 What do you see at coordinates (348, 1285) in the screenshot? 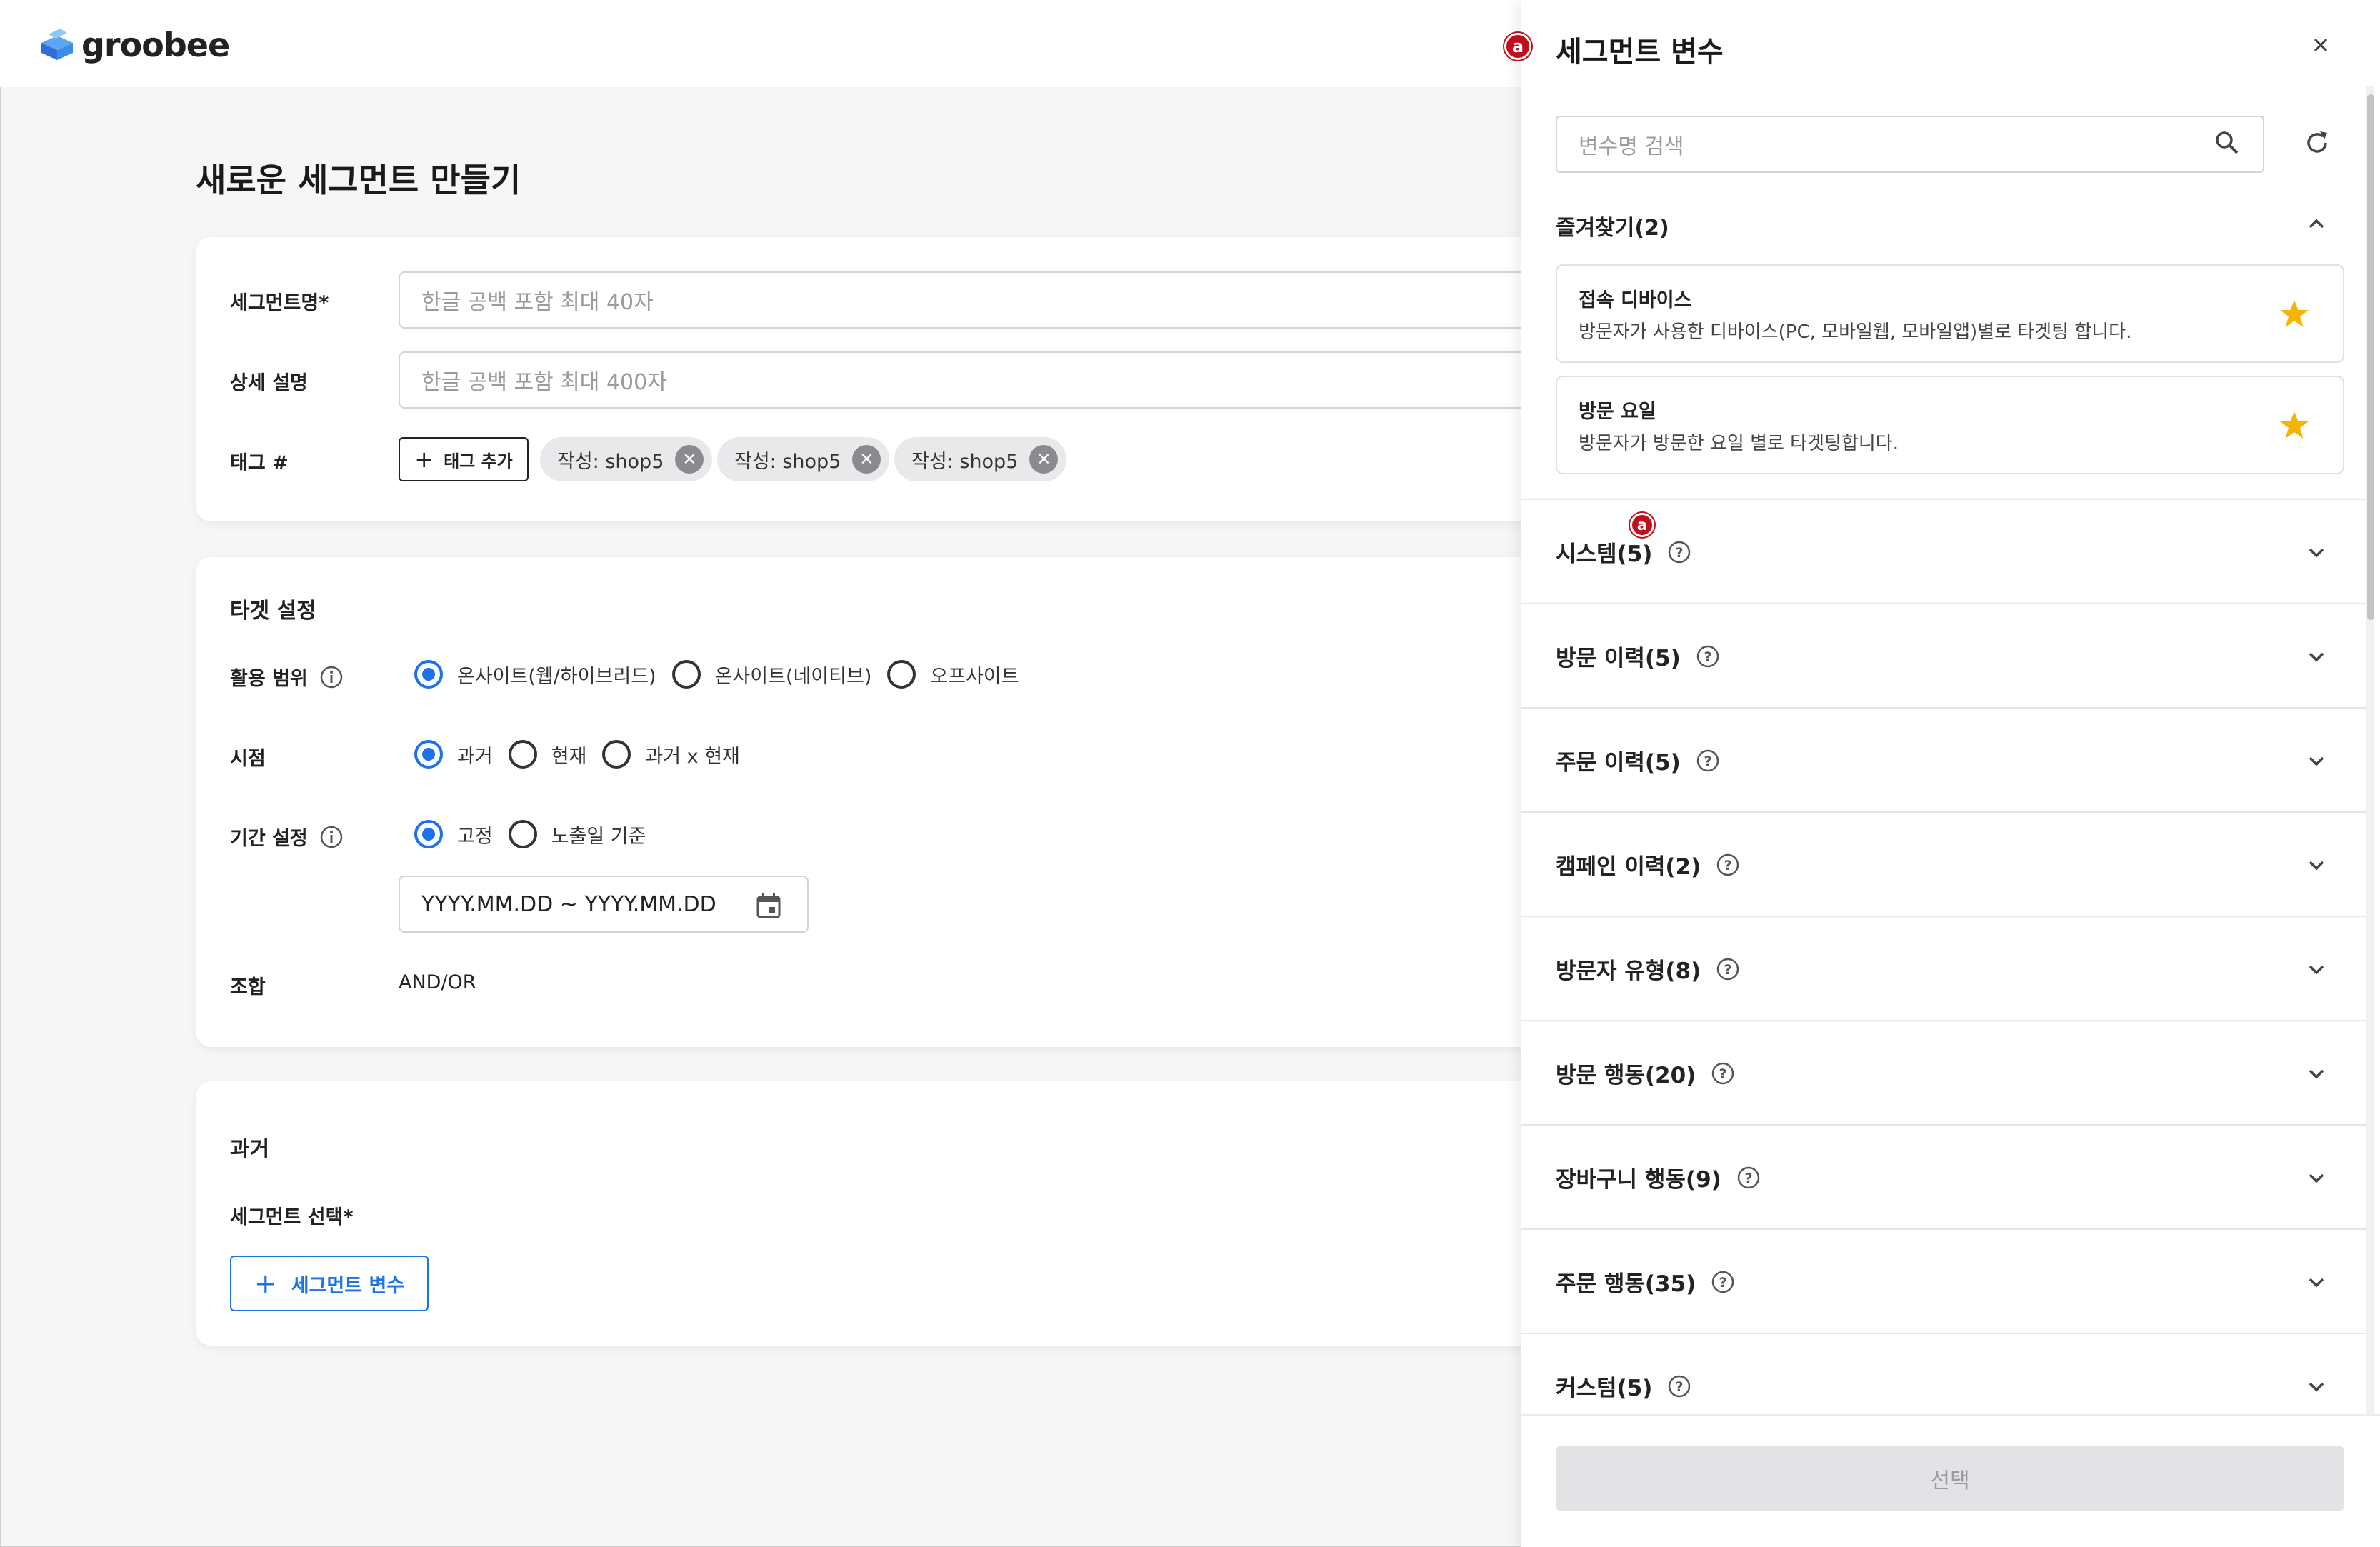
I see `add-segment-variable-label: 세그먼트 변수` at bounding box center [348, 1285].